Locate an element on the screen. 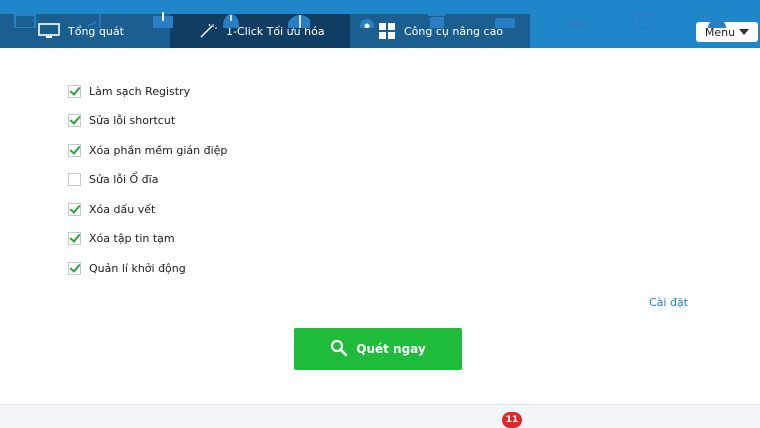 This screenshot has width=760, height=428. chart-icon is located at coordinates (93, 20).